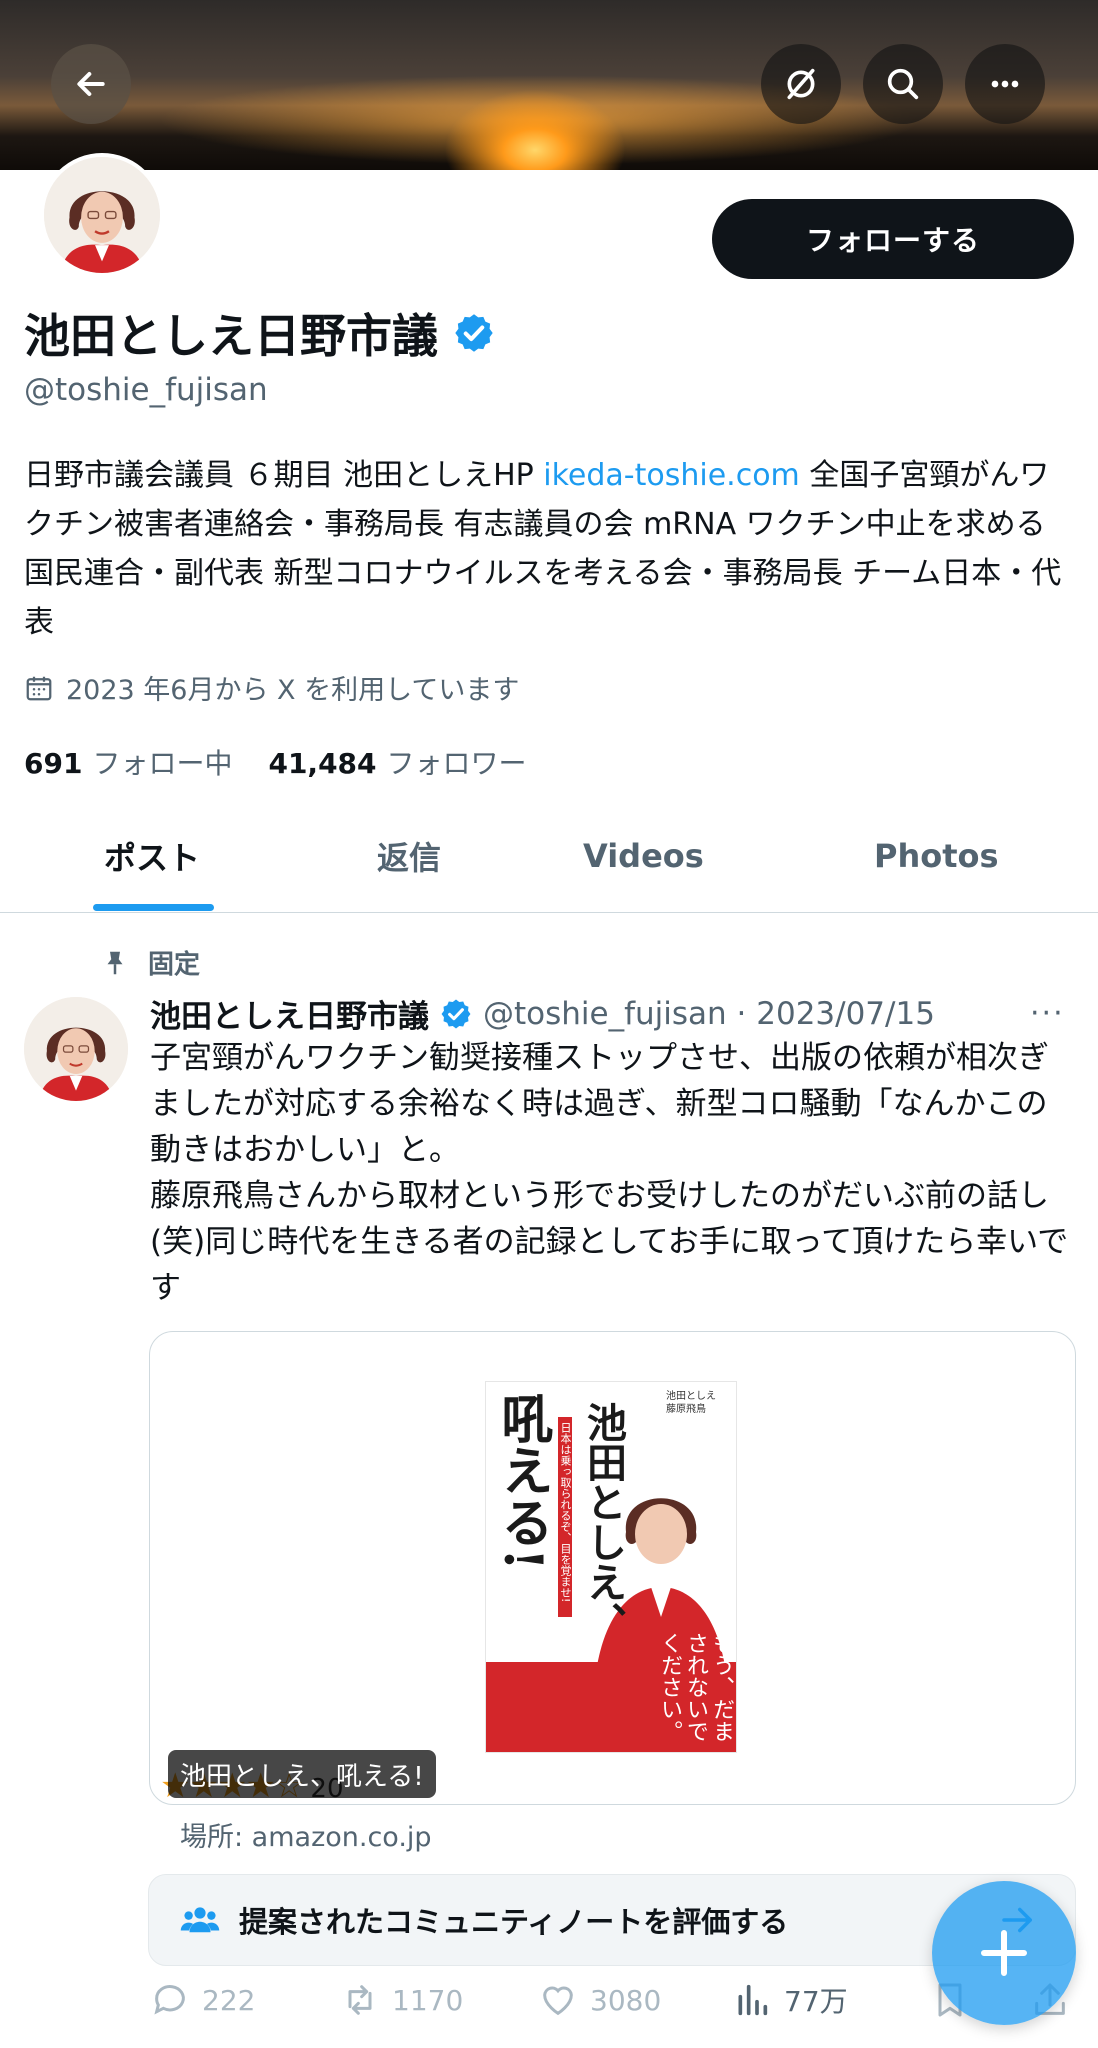 The width and height of the screenshot is (1098, 2048). What do you see at coordinates (162, 763) in the screenshot?
I see `following-label: フォロー中` at bounding box center [162, 763].